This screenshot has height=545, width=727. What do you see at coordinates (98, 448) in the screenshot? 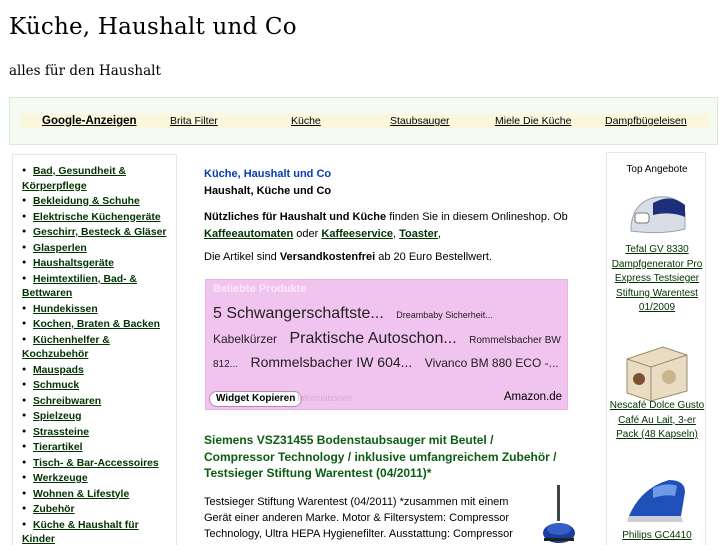
I see `sidebar-item: ● Tierartikel` at bounding box center [98, 448].